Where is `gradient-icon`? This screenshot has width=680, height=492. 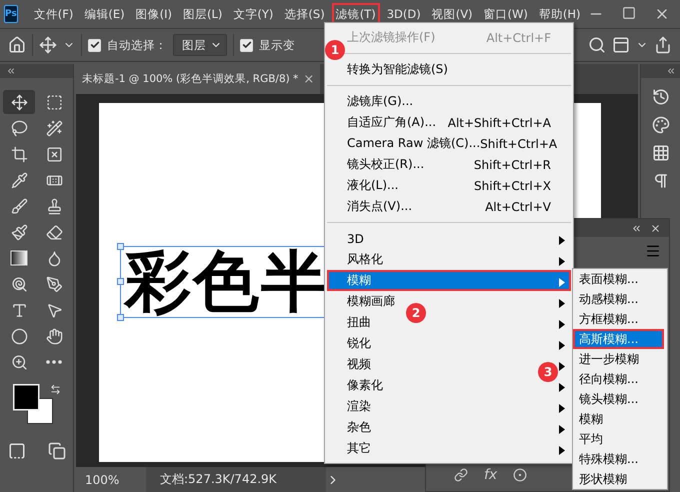
gradient-icon is located at coordinates (19, 258).